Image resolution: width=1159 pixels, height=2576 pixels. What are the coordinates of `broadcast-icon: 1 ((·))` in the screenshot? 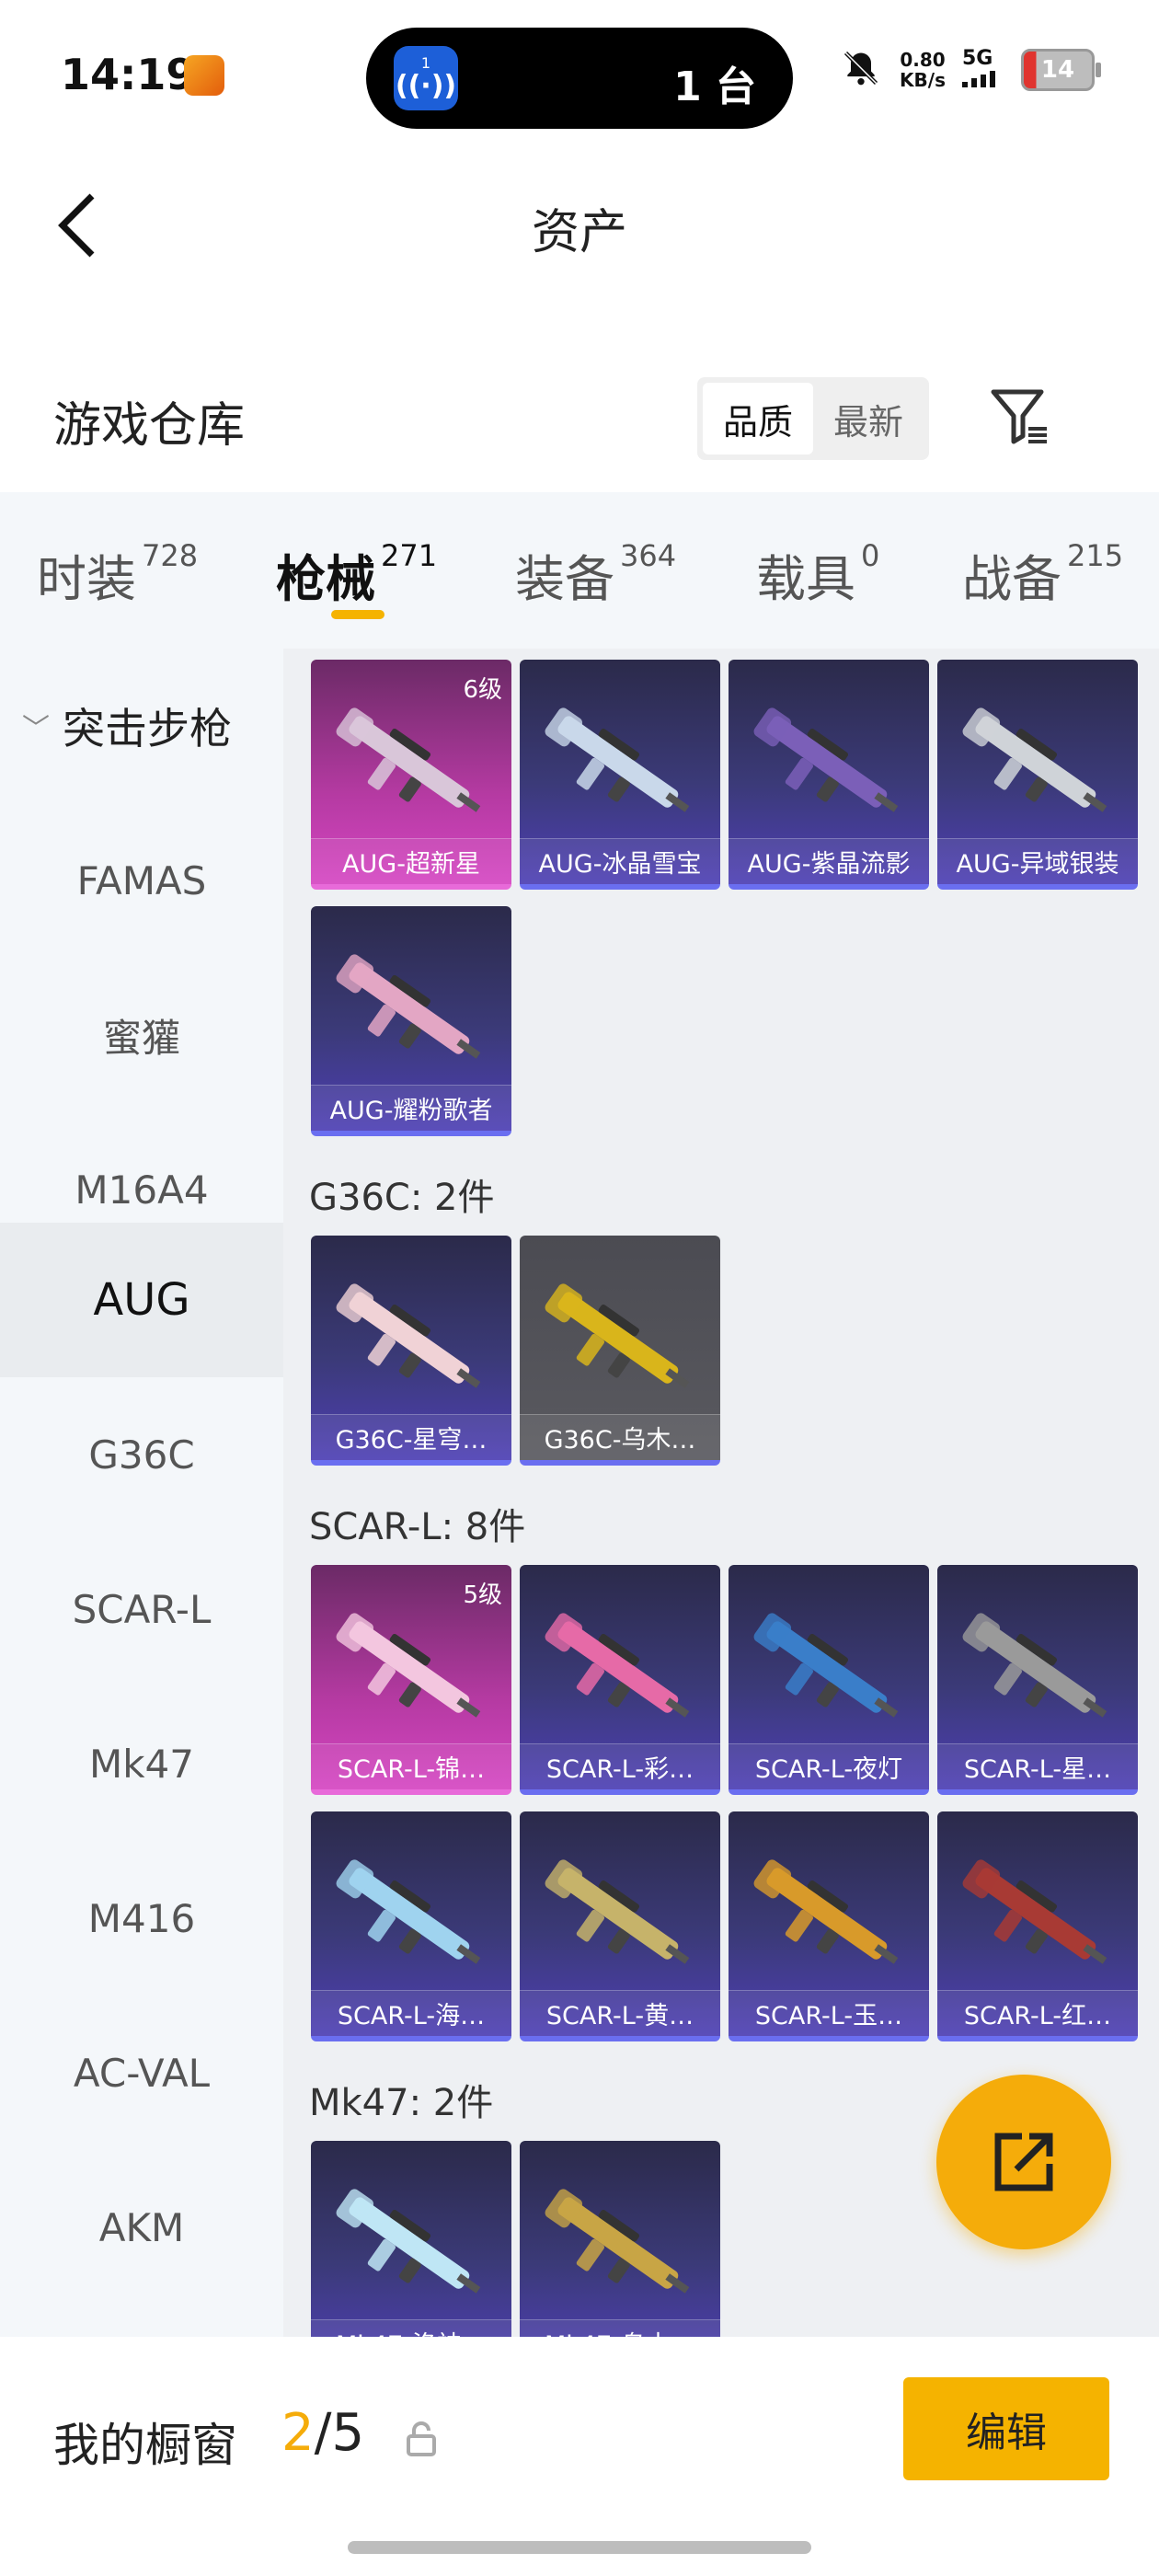 It's located at (426, 78).